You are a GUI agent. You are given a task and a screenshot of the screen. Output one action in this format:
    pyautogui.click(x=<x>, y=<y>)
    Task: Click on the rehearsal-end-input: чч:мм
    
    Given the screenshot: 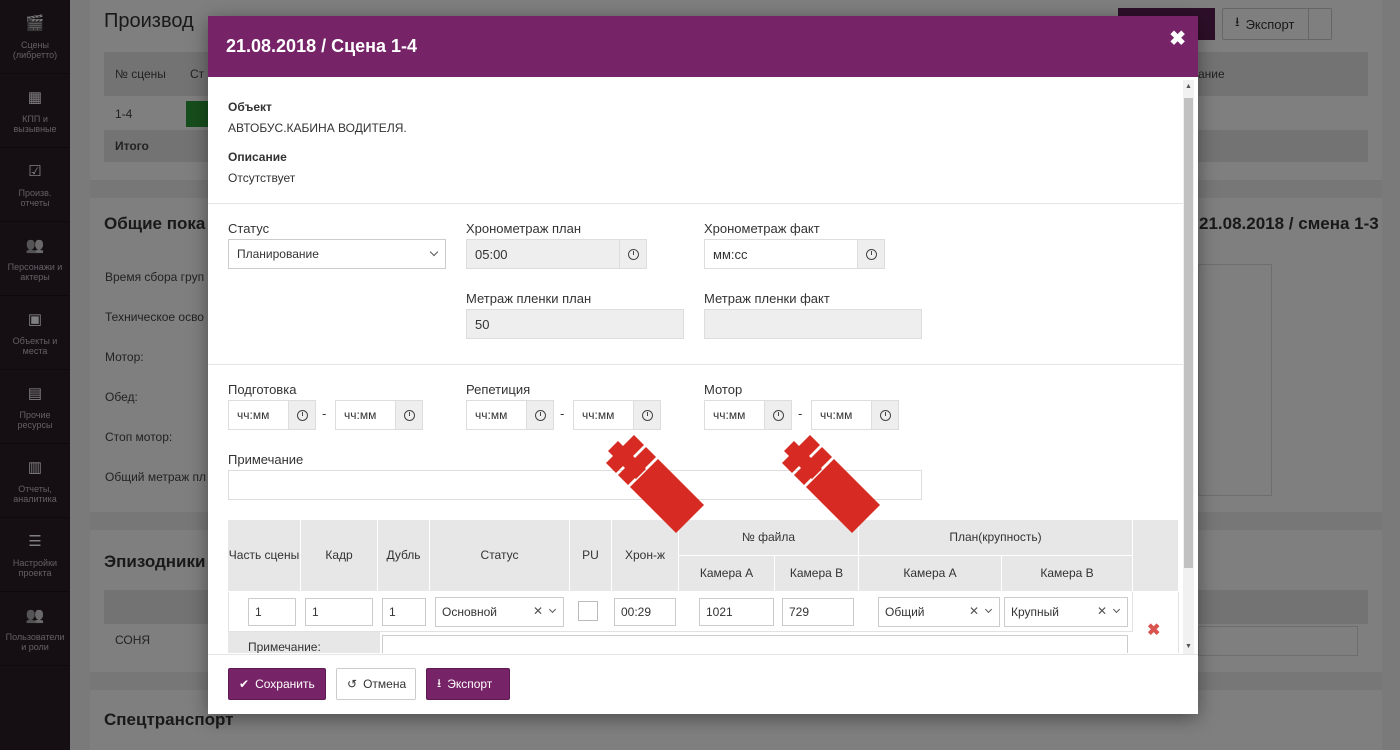 What is the action you would take?
    pyautogui.click(x=617, y=415)
    